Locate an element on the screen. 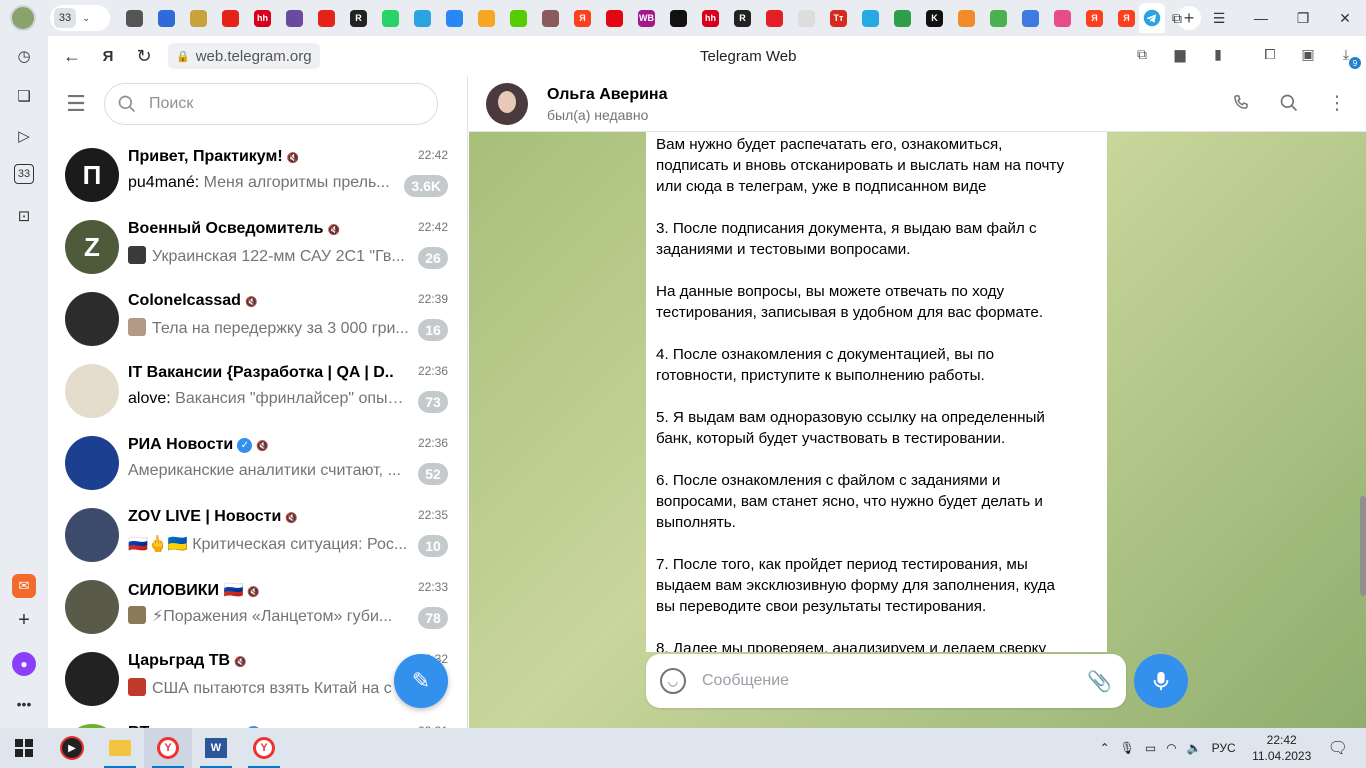 The height and width of the screenshot is (768, 1366). tt-icon: Tт is located at coordinates (838, 18).